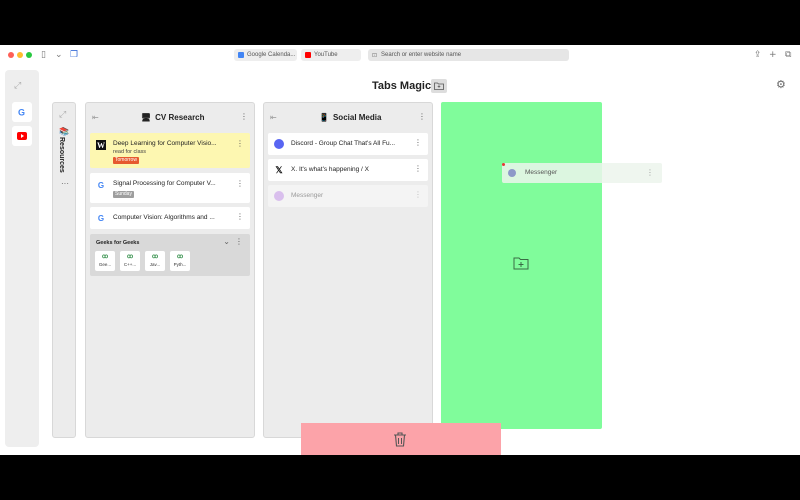  I want to click on monitor-icon: 🖥, so click(146, 117).